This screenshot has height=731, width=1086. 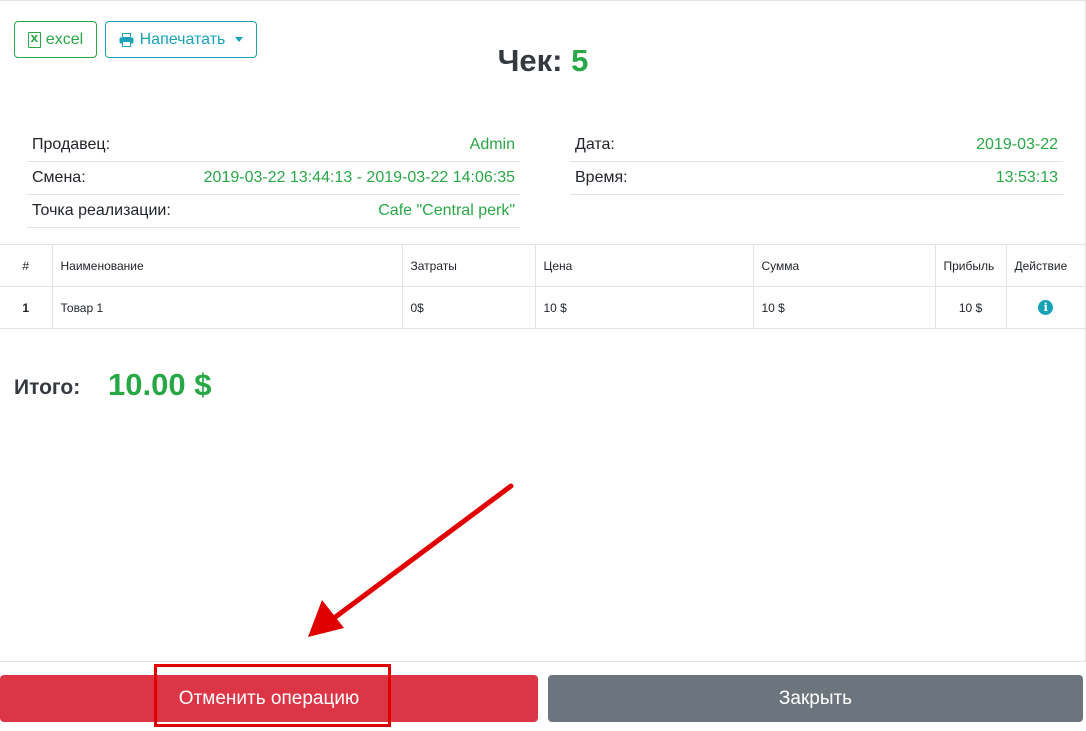 What do you see at coordinates (411, 560) in the screenshot?
I see `annotation-arrow-icon` at bounding box center [411, 560].